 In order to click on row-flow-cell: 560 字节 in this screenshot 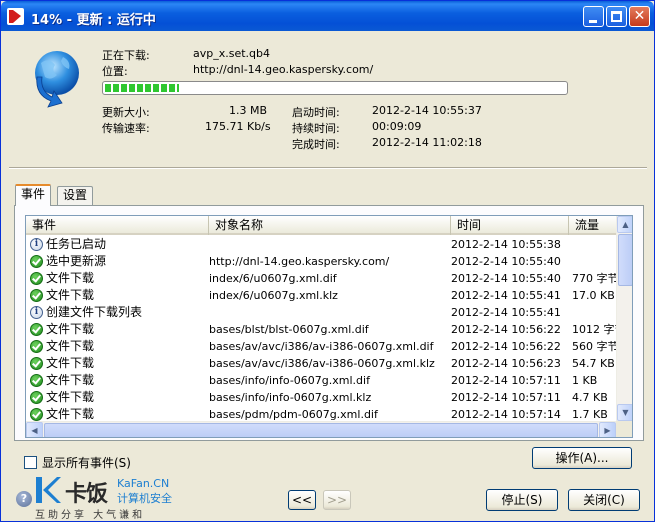, I will do `click(594, 346)`.